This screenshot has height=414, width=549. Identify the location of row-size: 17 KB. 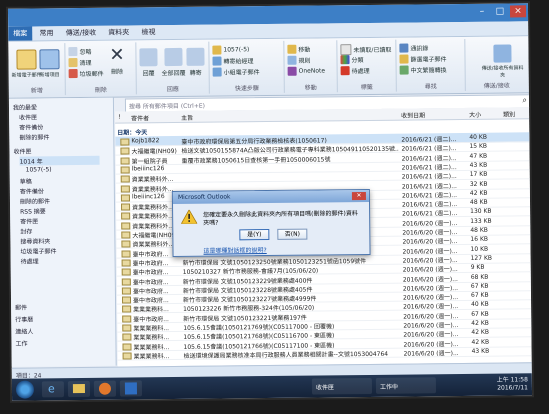
(478, 174).